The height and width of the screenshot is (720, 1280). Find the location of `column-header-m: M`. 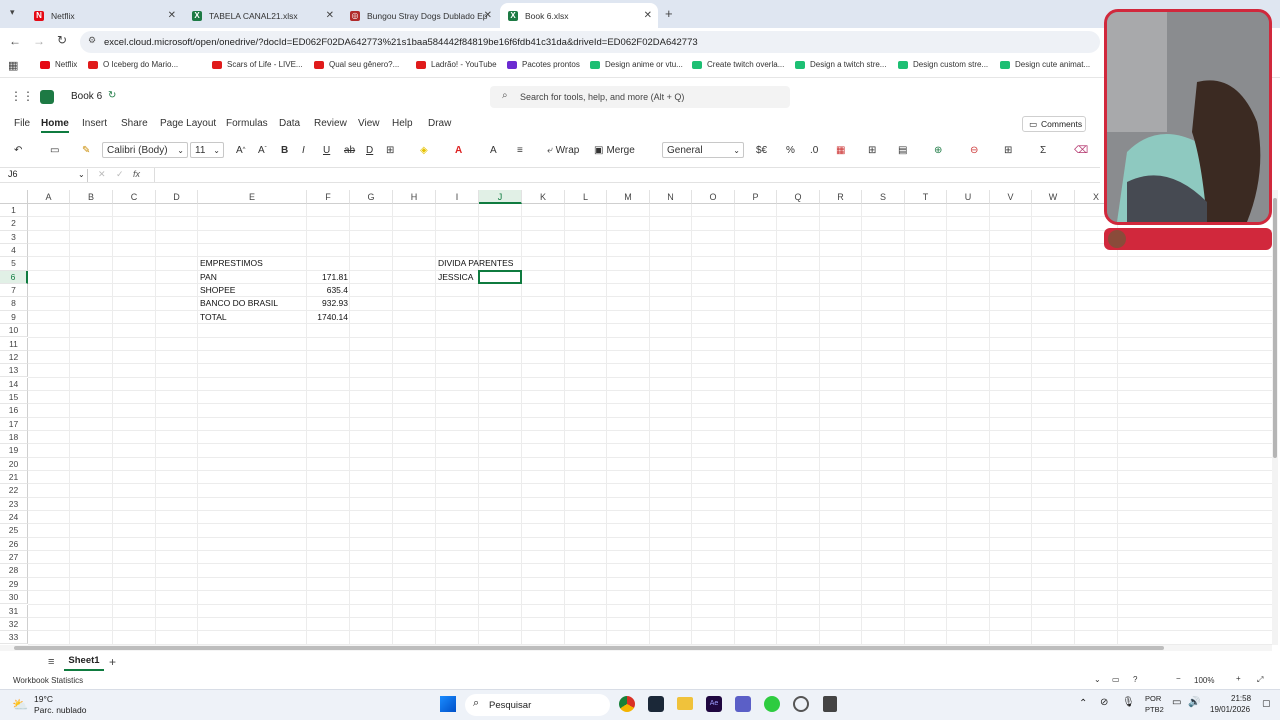

column-header-m: M is located at coordinates (628, 197).